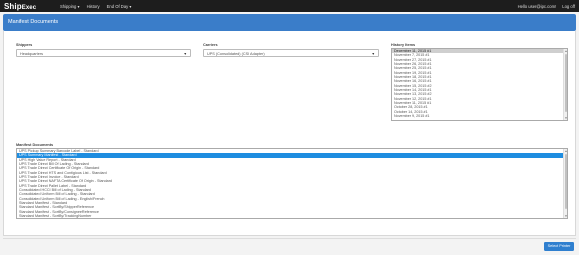  I want to click on nav-history: History, so click(93, 6).